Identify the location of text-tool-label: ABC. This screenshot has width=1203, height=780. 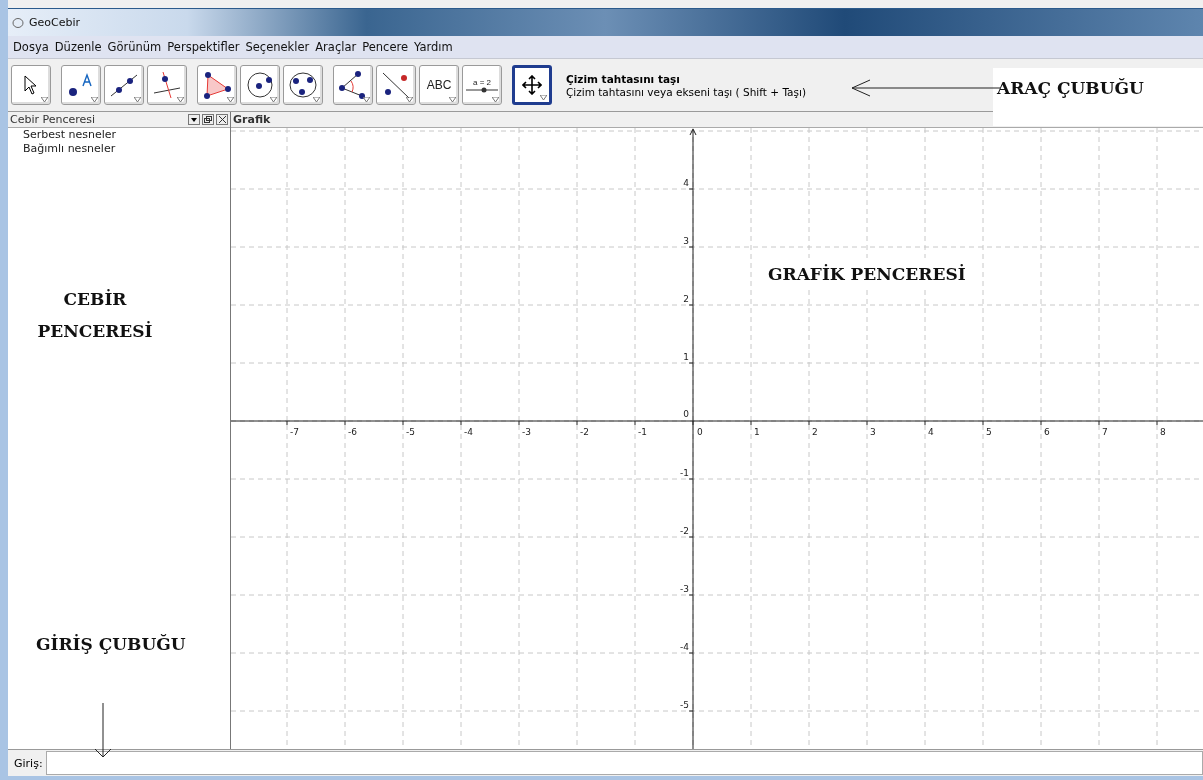
(439, 85).